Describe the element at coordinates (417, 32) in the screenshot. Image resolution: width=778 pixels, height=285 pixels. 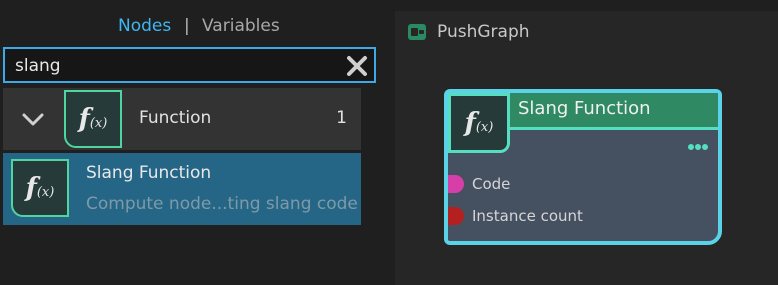
I see `graph-icon` at that location.